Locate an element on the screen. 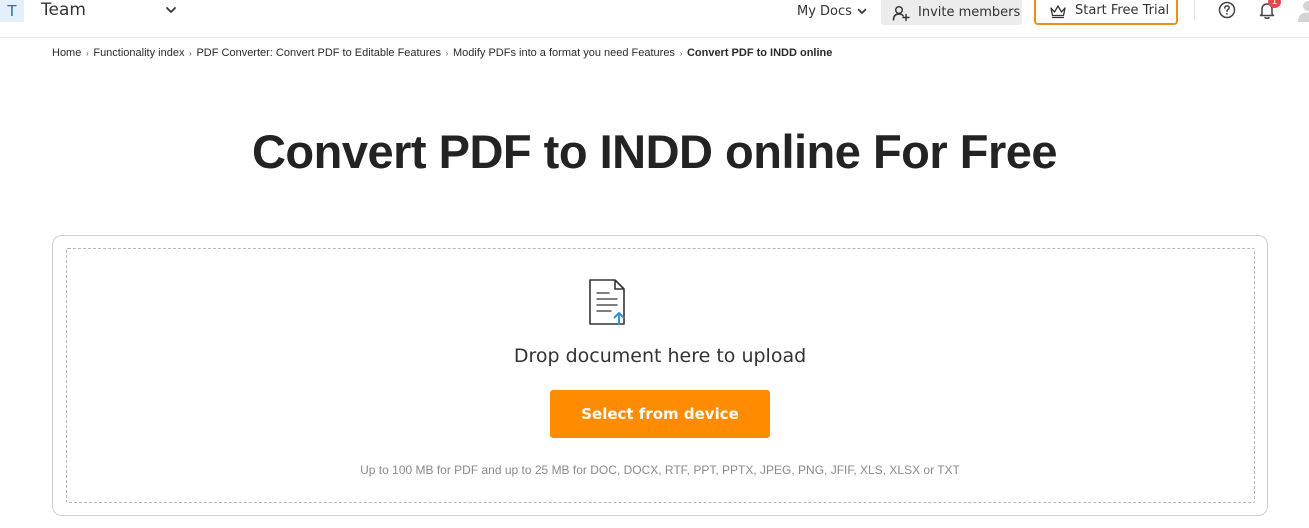  user-avatar-icon is located at coordinates (1302, 11).